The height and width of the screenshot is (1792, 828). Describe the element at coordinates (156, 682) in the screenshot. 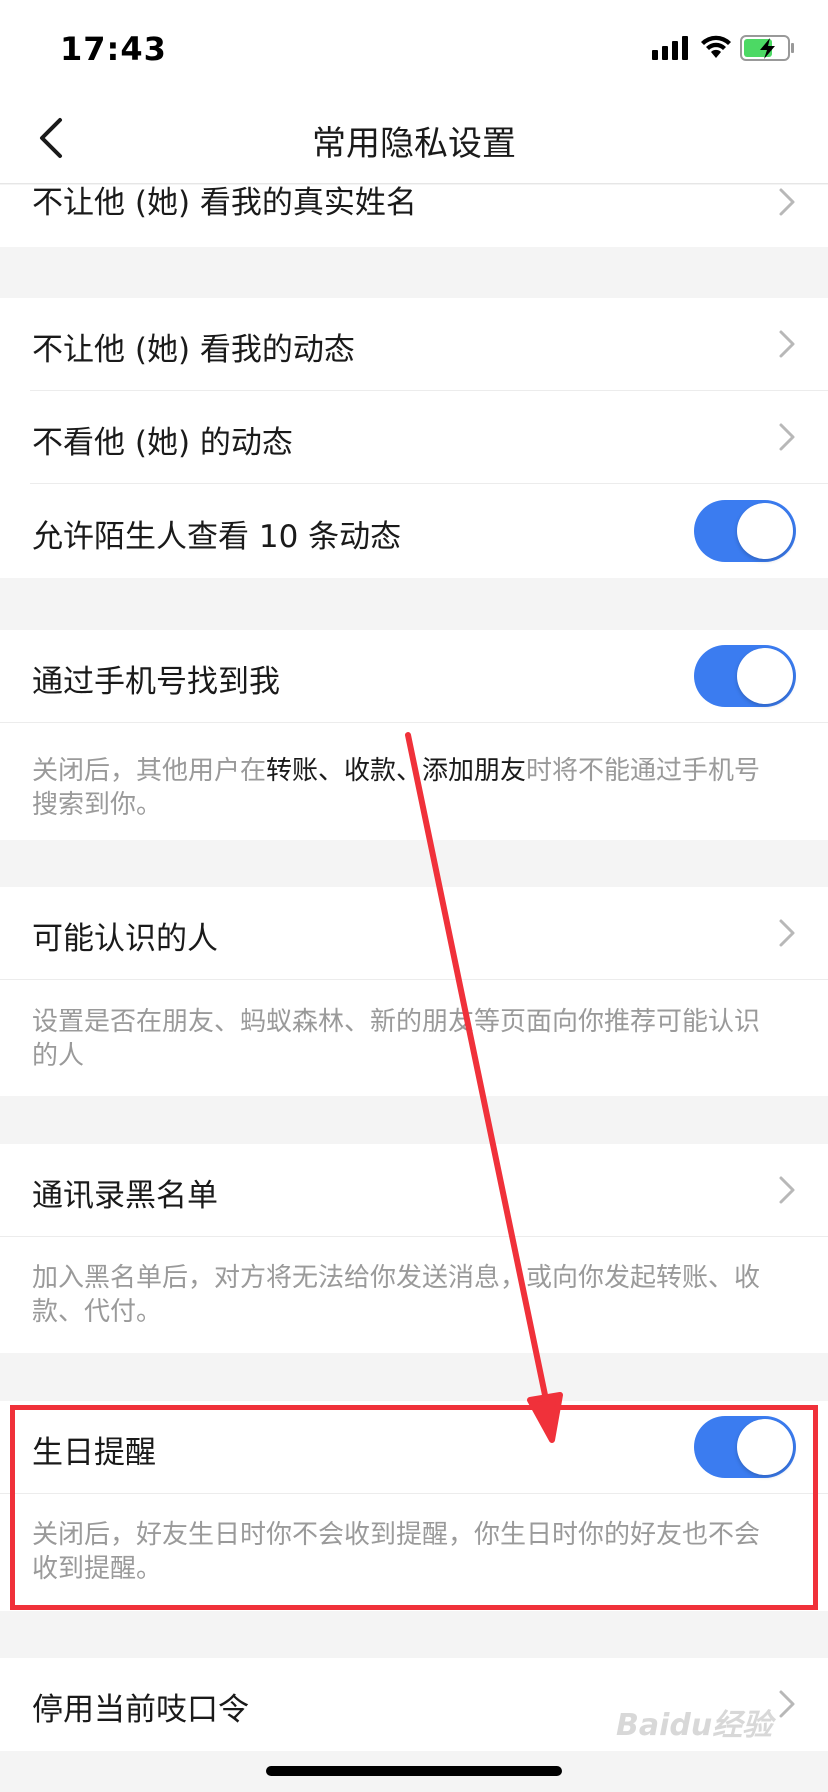

I see `row-label: 通过手机号找到我` at that location.